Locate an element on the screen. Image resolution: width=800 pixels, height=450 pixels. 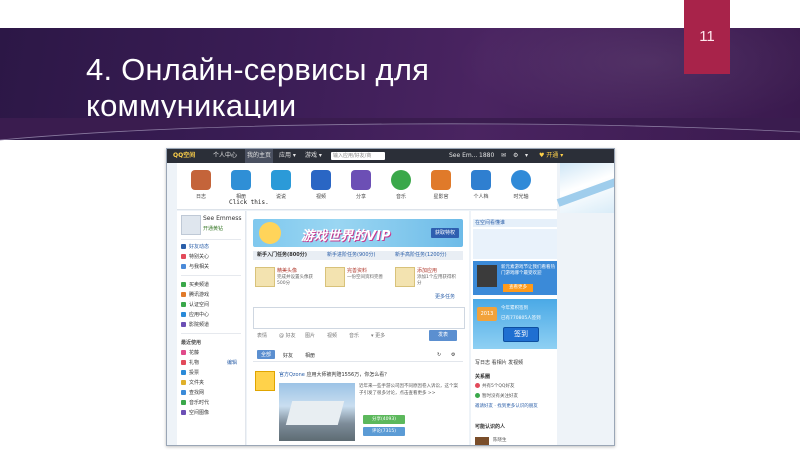
mail-icon: ✉ is located at coordinates (503, 156).